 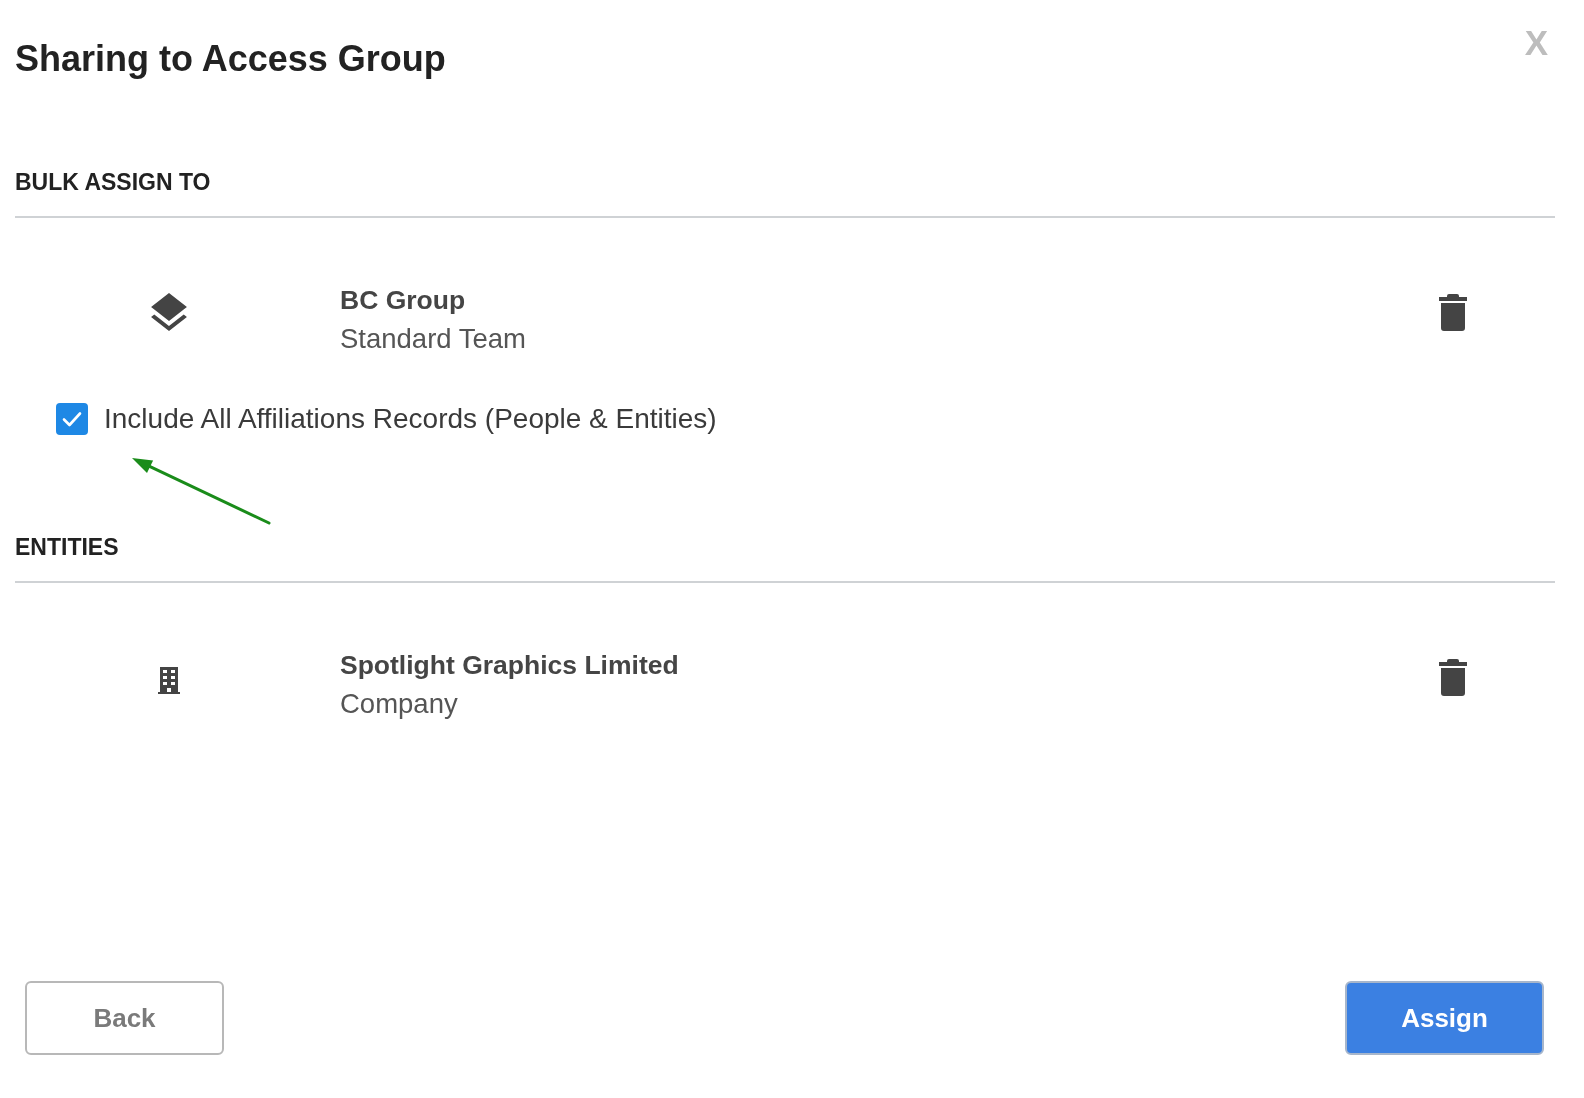 I want to click on item-type: Company, so click(x=399, y=704).